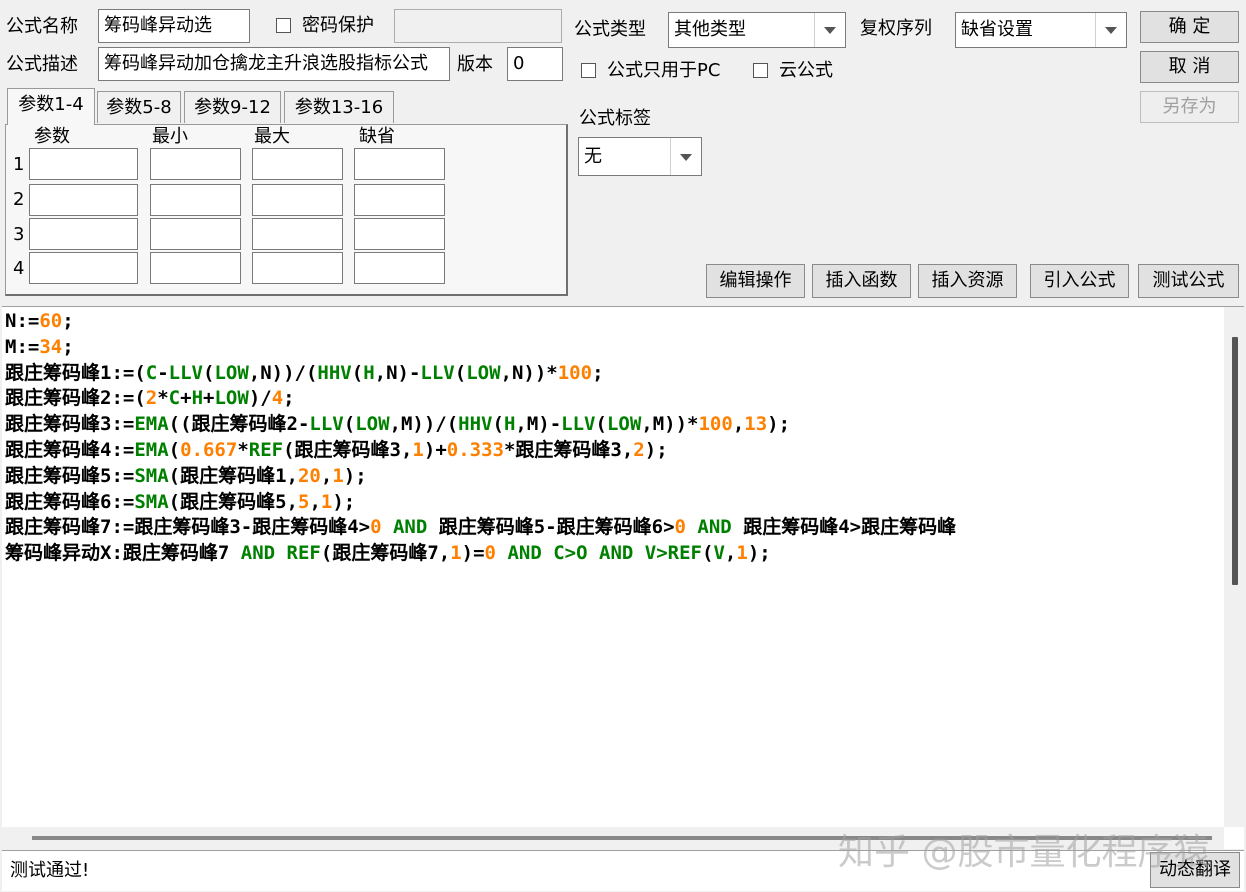 This screenshot has height=892, width=1246. Describe the element at coordinates (297, 164) in the screenshot. I see `param-1-max` at that location.